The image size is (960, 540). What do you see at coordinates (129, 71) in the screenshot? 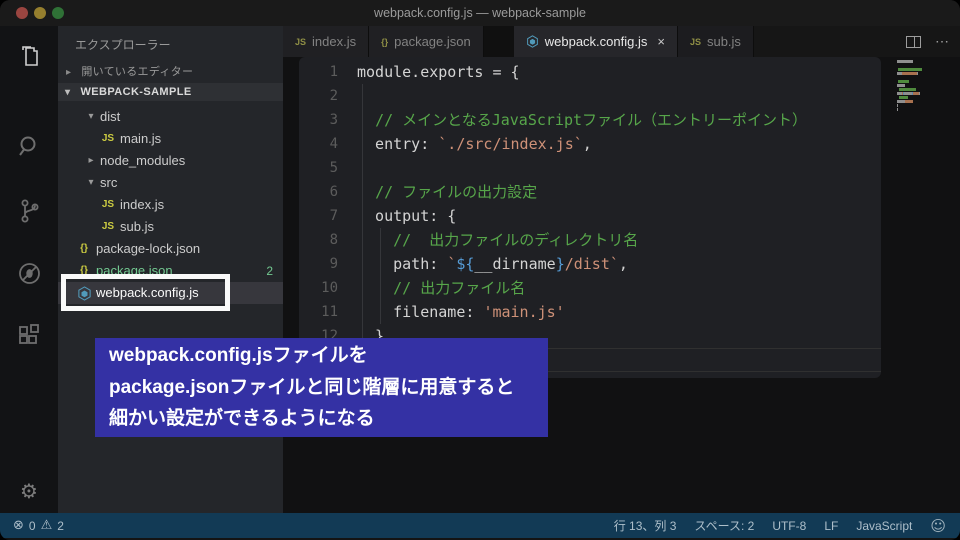
I see `open-editors-section: ▸ 開いているエディター` at bounding box center [129, 71].